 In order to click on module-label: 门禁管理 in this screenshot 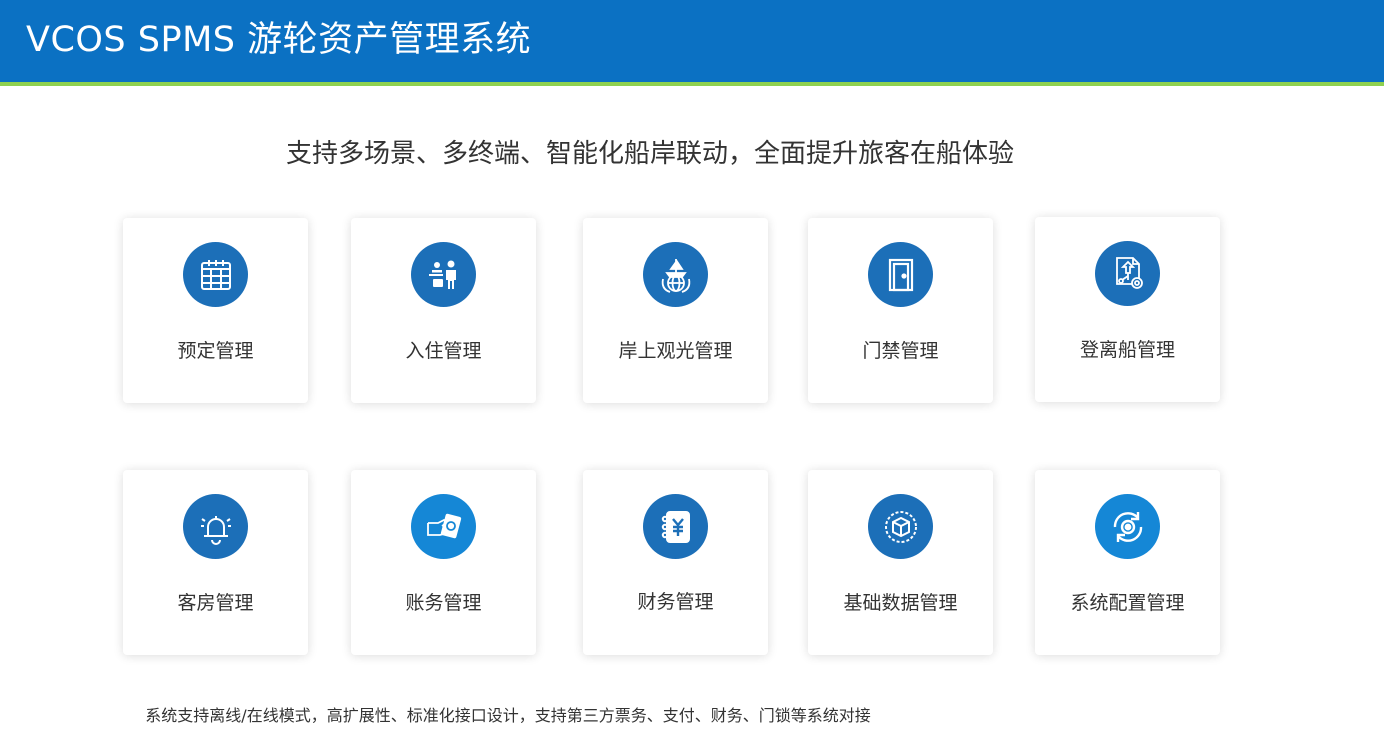, I will do `click(900, 351)`.